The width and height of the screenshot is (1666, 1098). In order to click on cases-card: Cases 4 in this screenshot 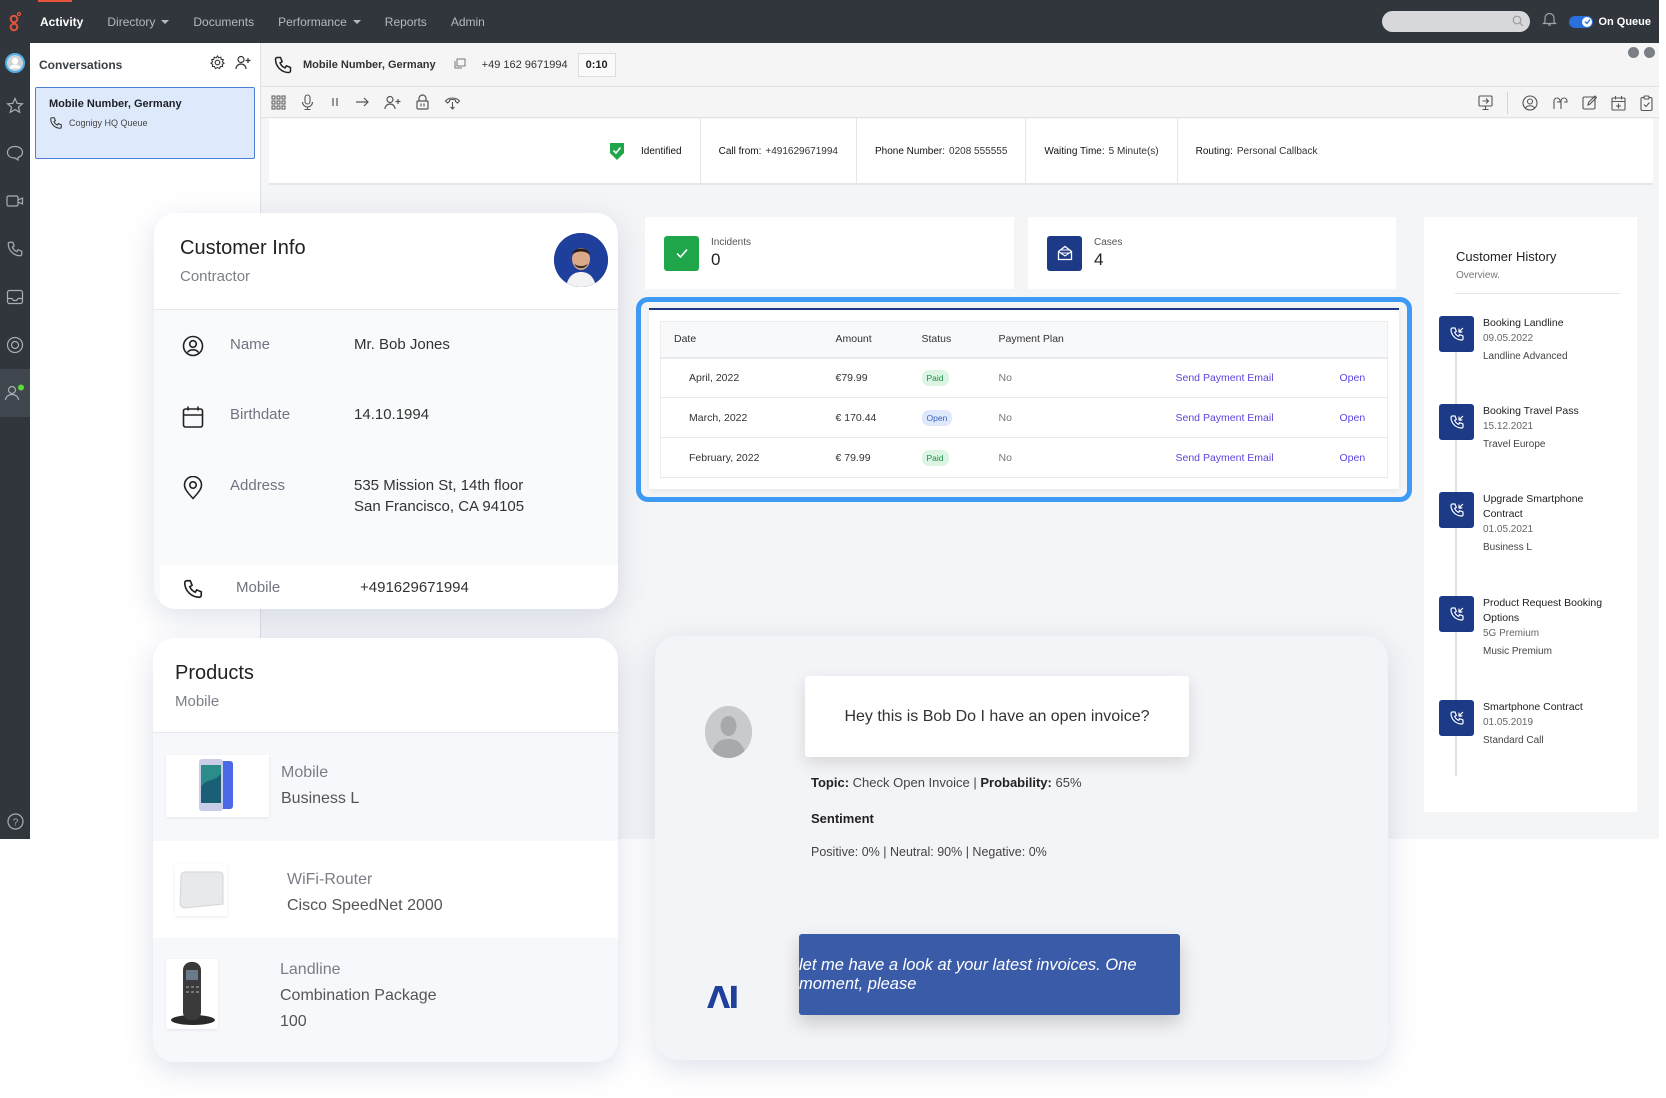, I will do `click(1212, 253)`.